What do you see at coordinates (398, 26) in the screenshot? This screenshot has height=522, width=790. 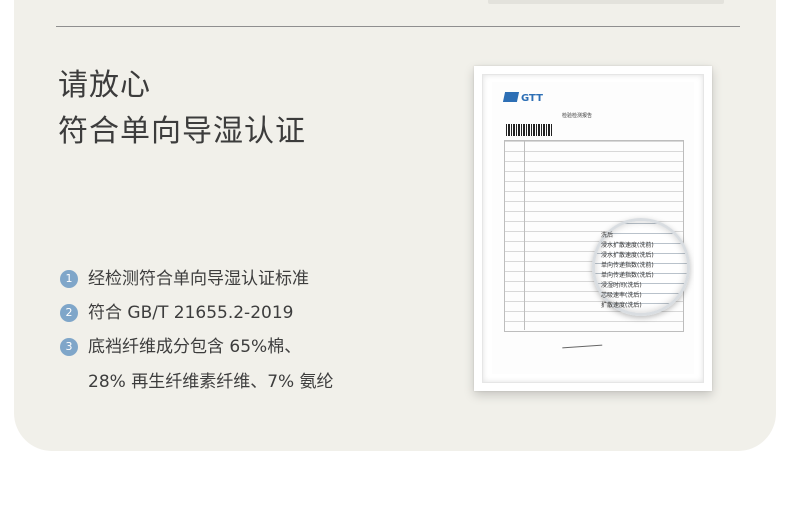 I see `divider` at bounding box center [398, 26].